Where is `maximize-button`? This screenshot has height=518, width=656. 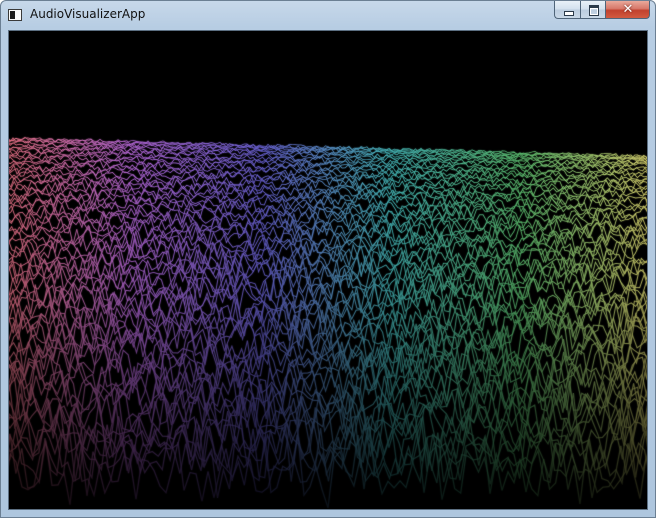
maximize-button is located at coordinates (593, 10).